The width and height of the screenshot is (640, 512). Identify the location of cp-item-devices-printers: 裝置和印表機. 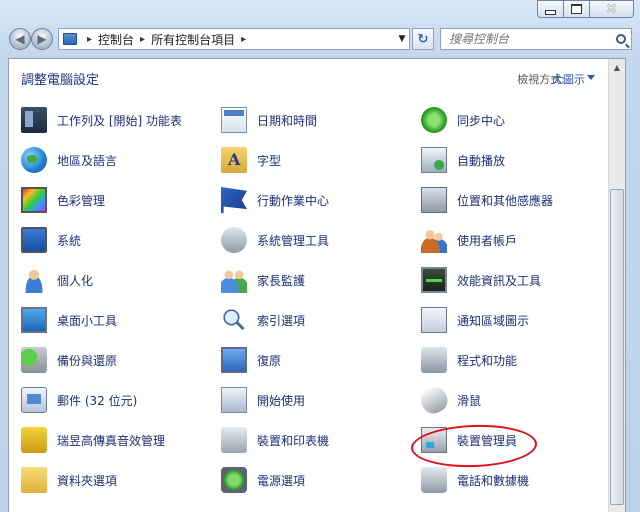
(275, 440).